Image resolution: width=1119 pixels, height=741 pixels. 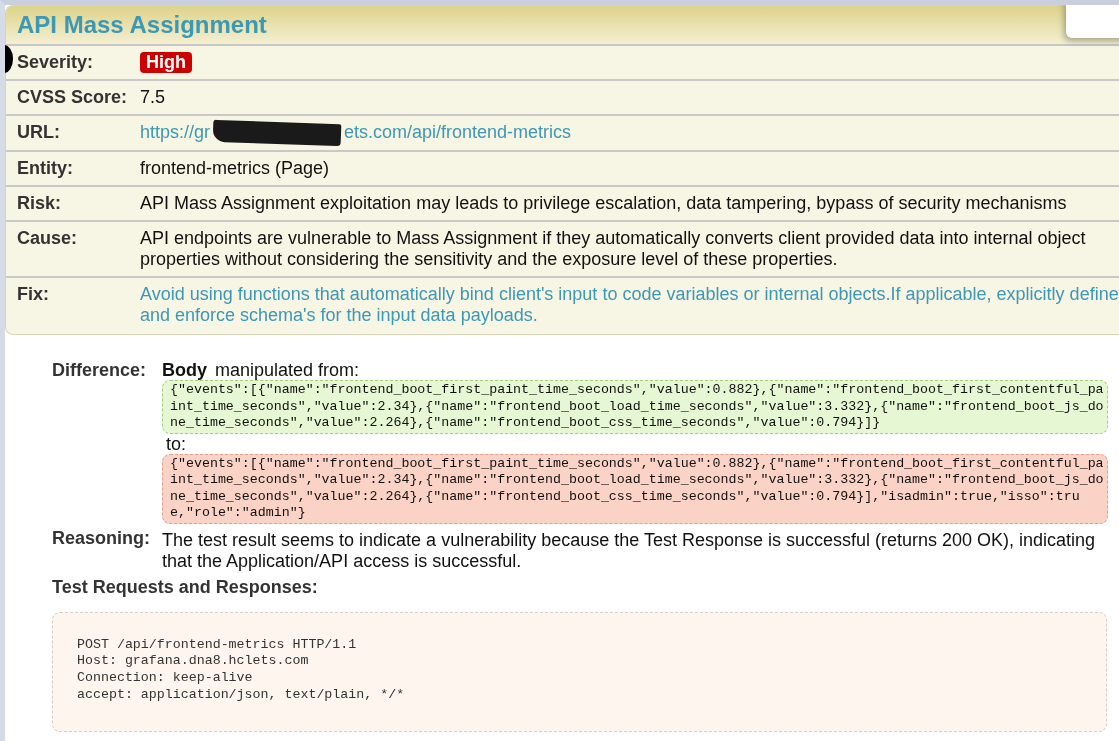 What do you see at coordinates (241, 695) in the screenshot?
I see `request-line: accept: application/json, text/plain, */*` at bounding box center [241, 695].